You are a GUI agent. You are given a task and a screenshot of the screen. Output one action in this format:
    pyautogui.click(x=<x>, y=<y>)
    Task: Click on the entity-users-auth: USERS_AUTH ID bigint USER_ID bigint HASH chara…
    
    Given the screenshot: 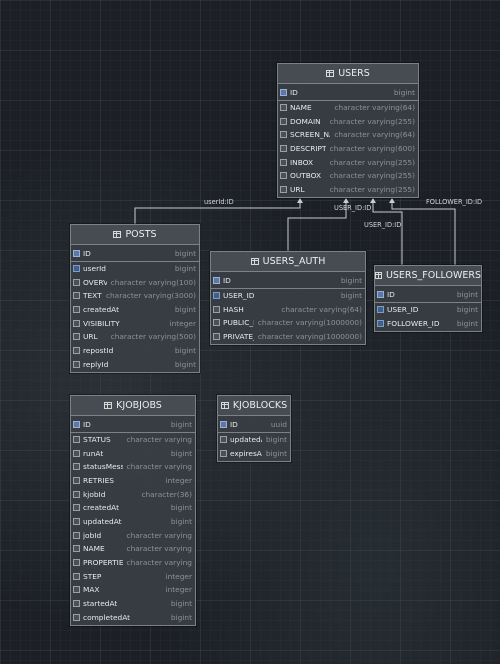 What is the action you would take?
    pyautogui.click(x=288, y=298)
    